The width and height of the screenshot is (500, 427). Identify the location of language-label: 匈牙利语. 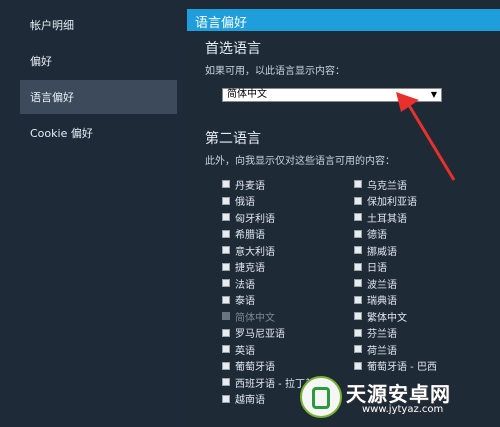
(255, 219).